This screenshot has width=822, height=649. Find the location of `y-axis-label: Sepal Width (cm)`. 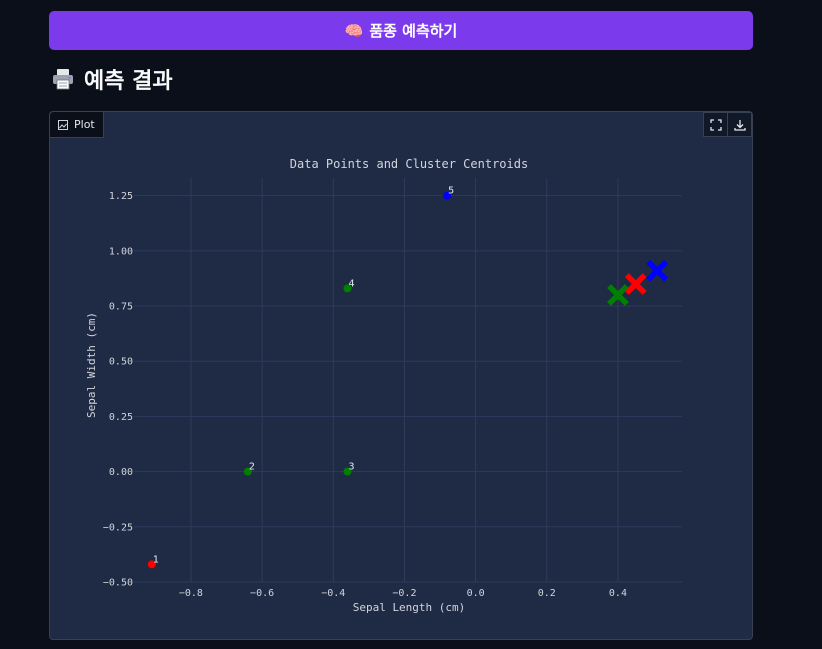

y-axis-label: Sepal Width (cm) is located at coordinates (91, 365).